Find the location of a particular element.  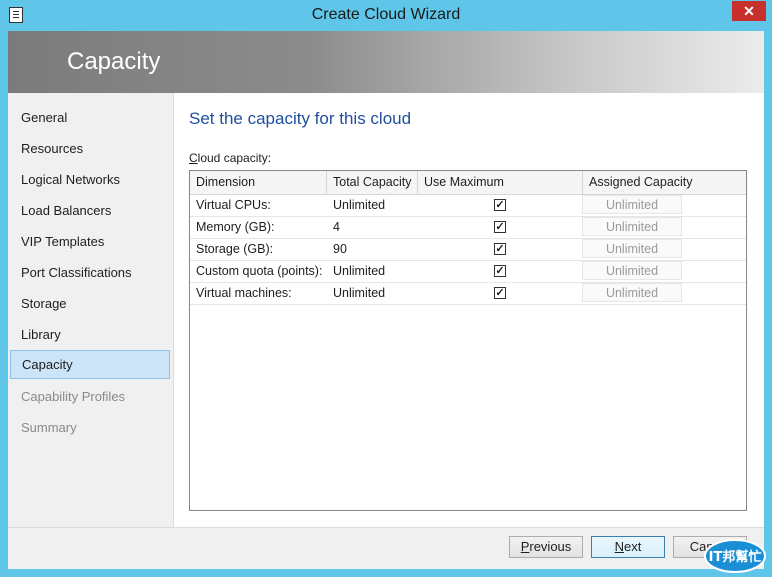

nav-item-vip-templates: VIP Templates is located at coordinates (90, 241).